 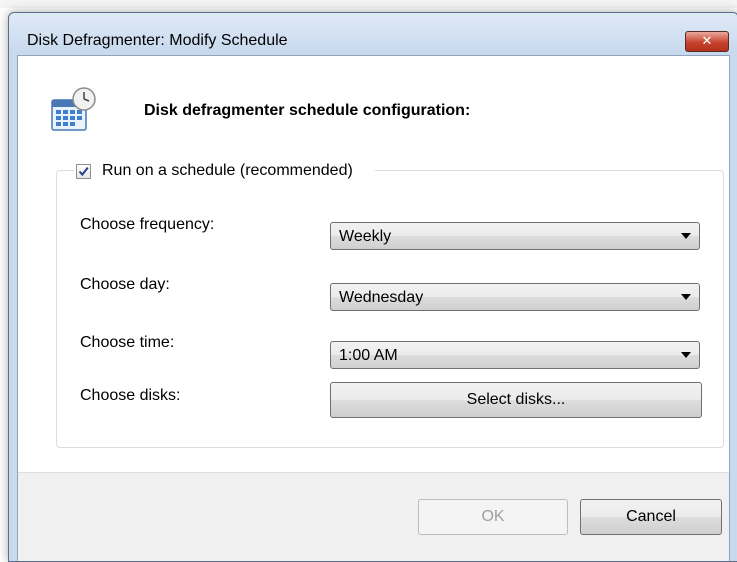 I want to click on background-strip, so click(x=368, y=4).